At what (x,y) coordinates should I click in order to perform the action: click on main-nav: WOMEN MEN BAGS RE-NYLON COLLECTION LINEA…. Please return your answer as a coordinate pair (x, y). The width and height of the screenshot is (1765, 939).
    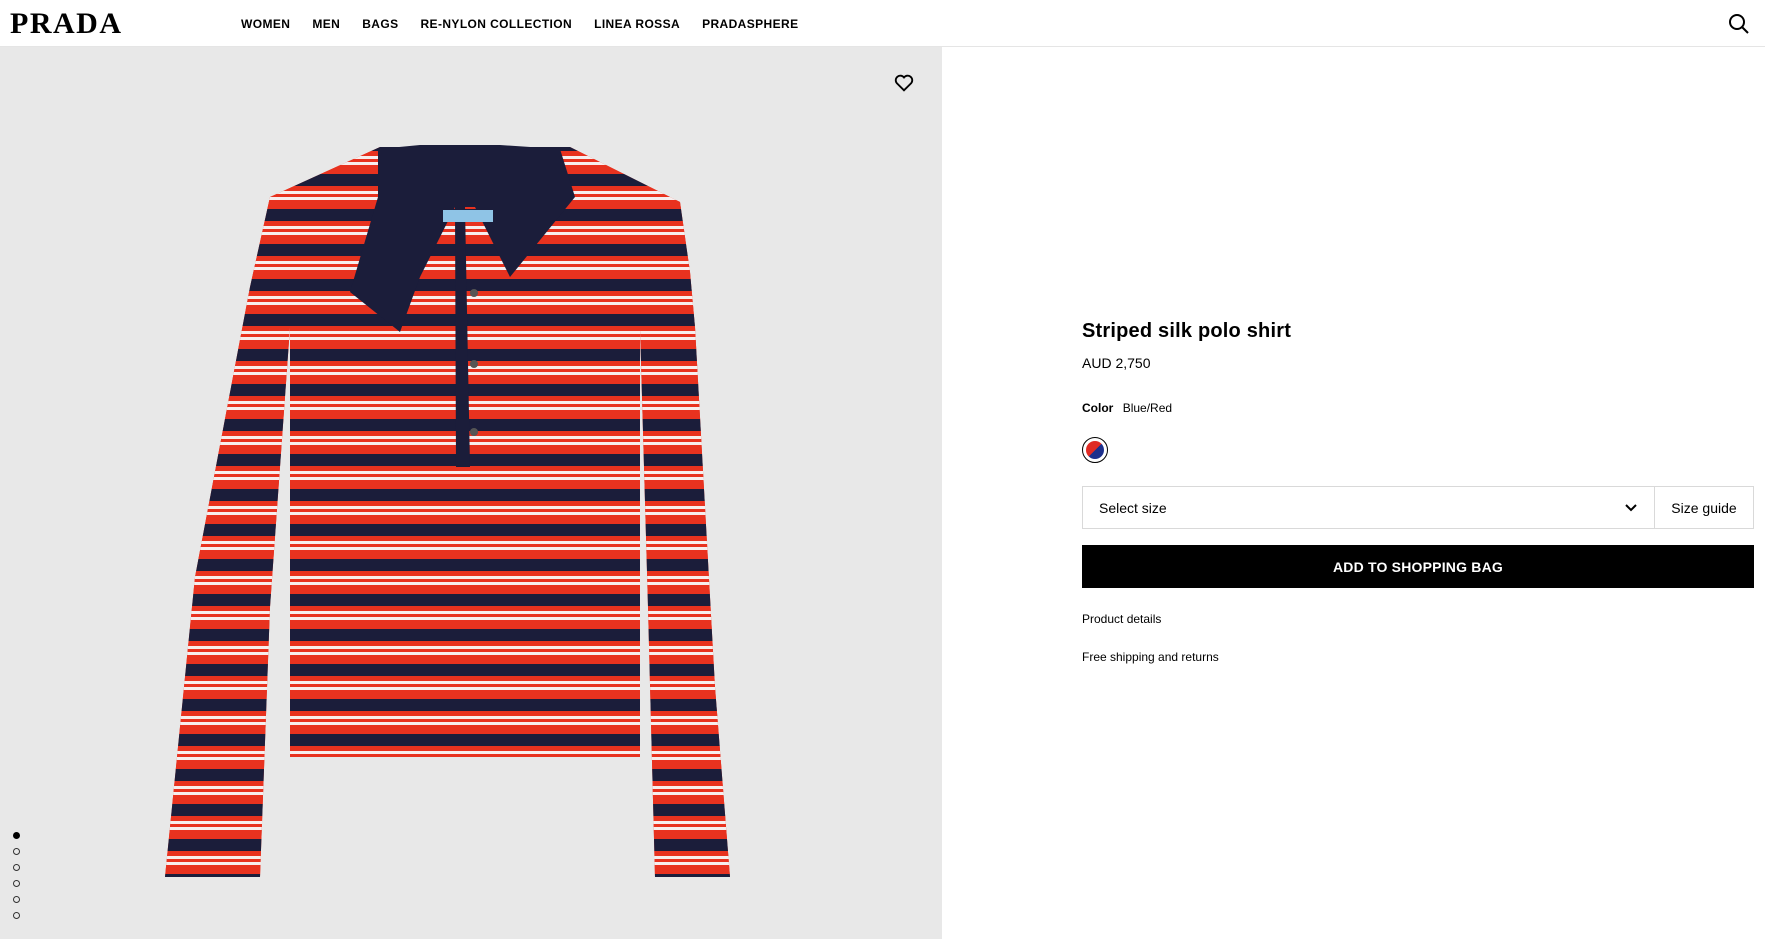
    Looking at the image, I should click on (519, 24).